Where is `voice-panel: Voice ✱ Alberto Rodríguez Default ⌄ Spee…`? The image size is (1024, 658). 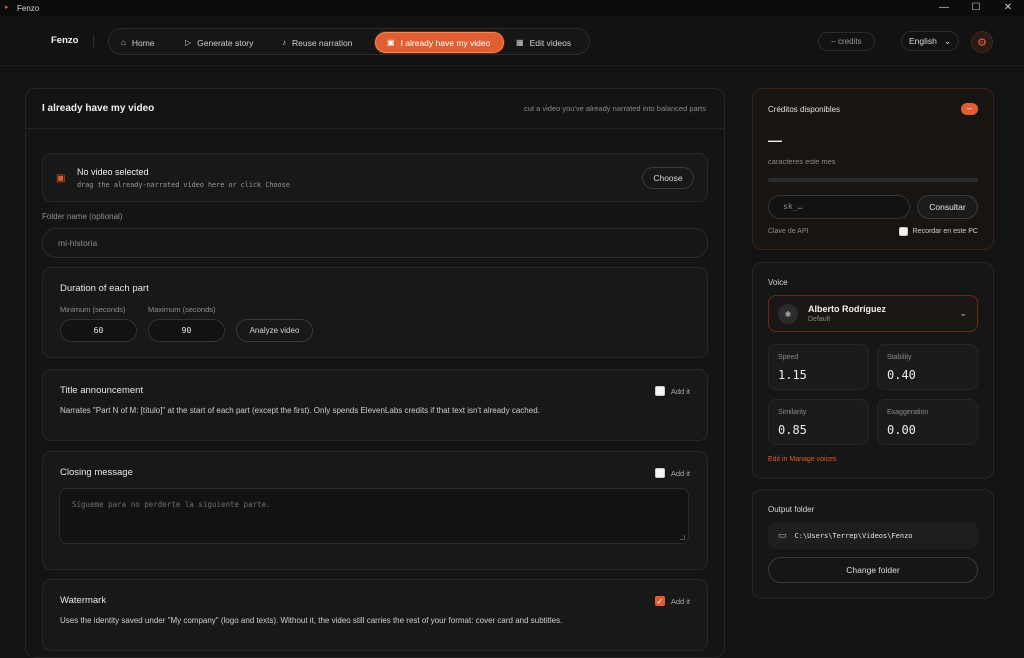
voice-panel: Voice ✱ Alberto Rodríguez Default ⌄ Spee… is located at coordinates (873, 370).